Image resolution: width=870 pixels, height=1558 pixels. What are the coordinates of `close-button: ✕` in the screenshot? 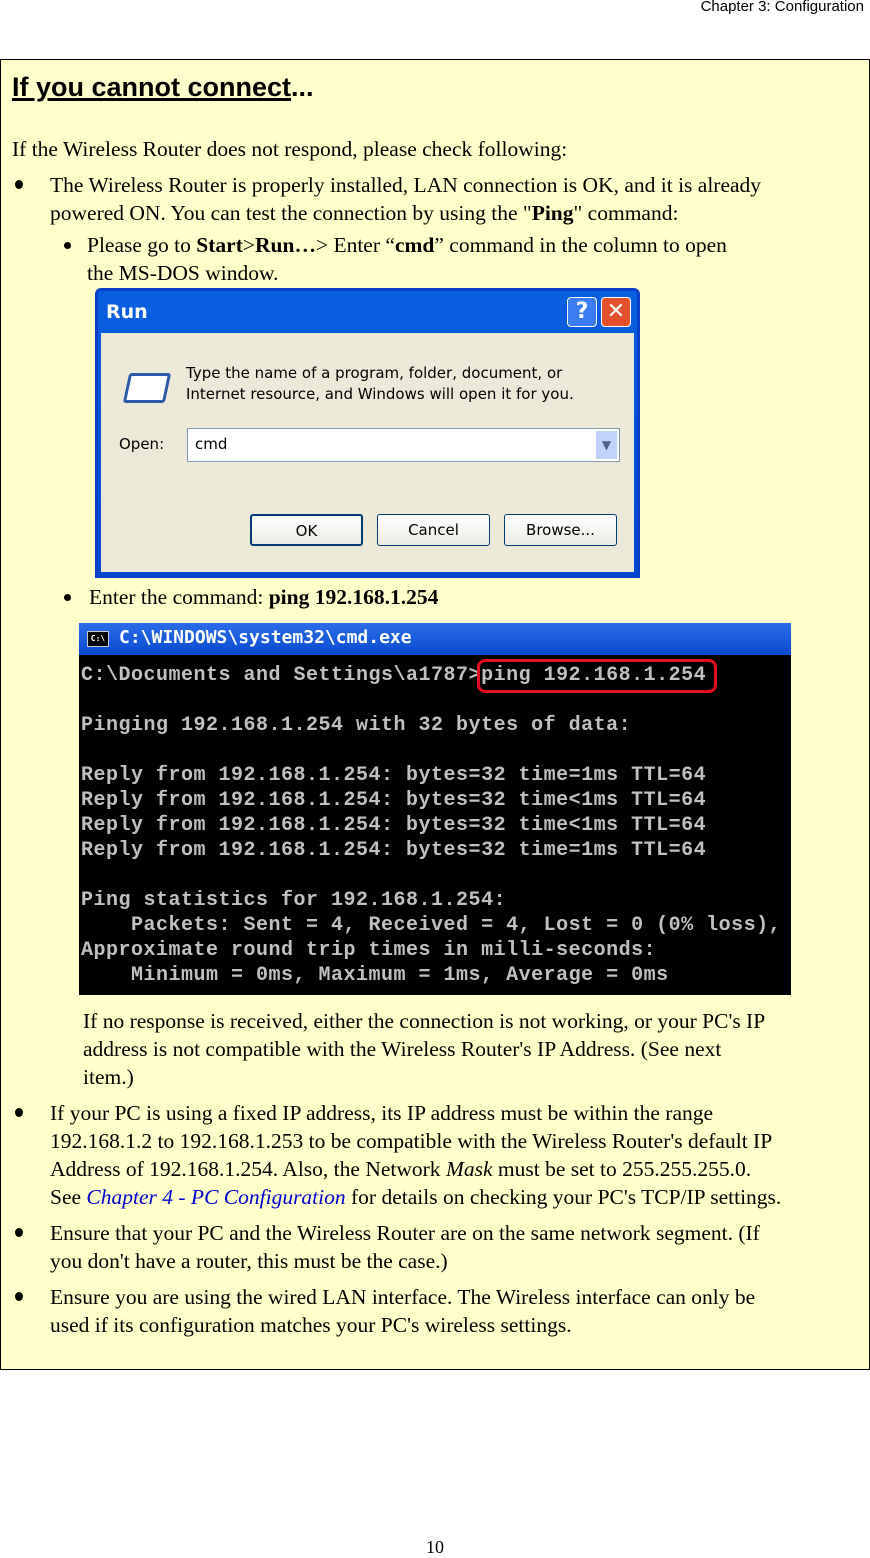 It's located at (616, 312).